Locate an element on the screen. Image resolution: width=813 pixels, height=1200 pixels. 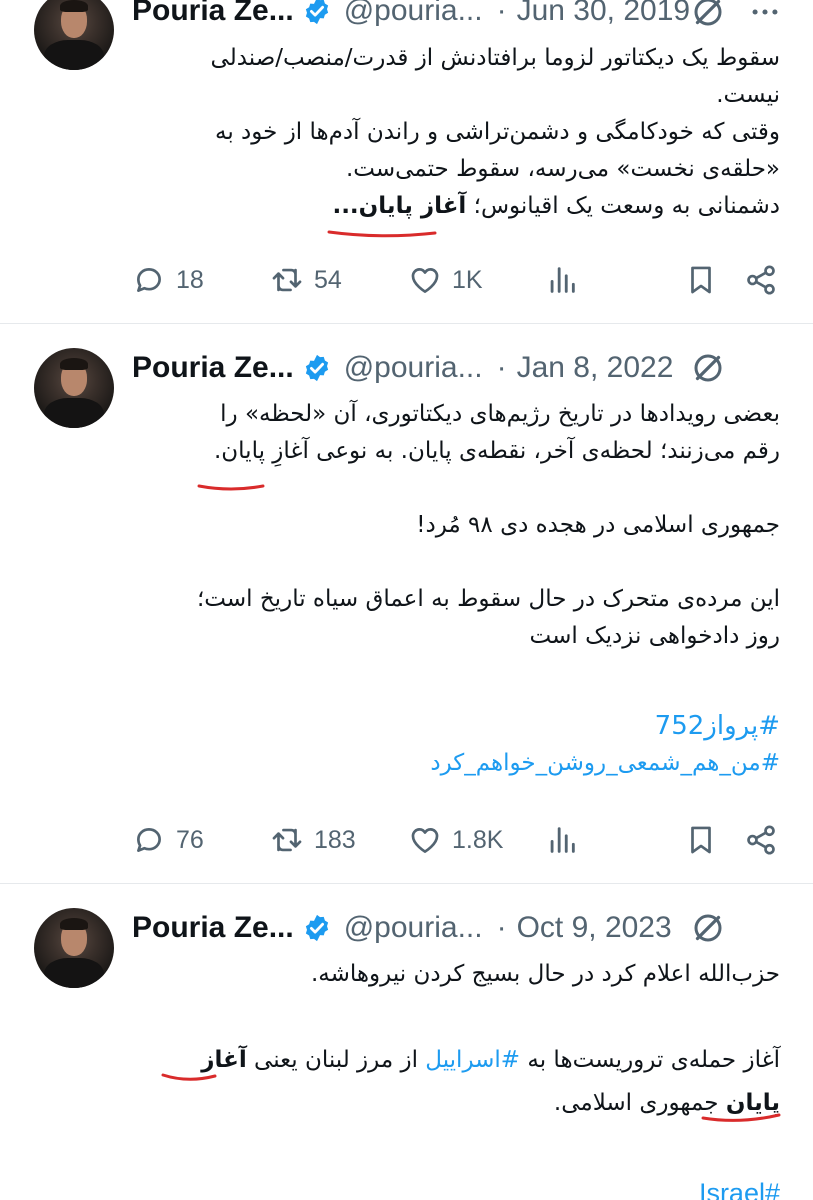
action-bar: 76 183 1.8K is located at coordinates (406, 840).